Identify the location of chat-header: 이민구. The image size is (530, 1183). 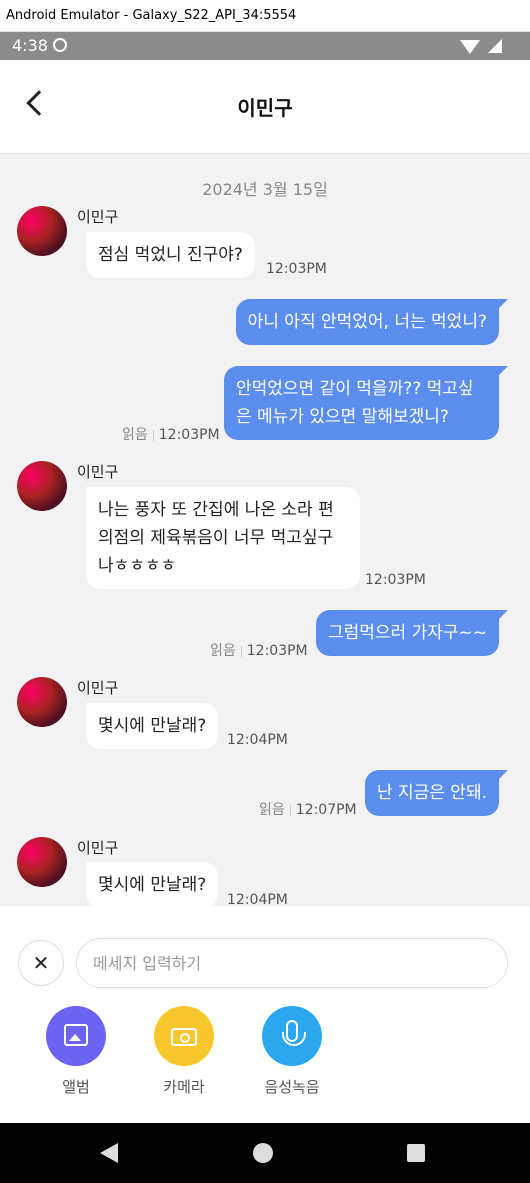
(265, 107).